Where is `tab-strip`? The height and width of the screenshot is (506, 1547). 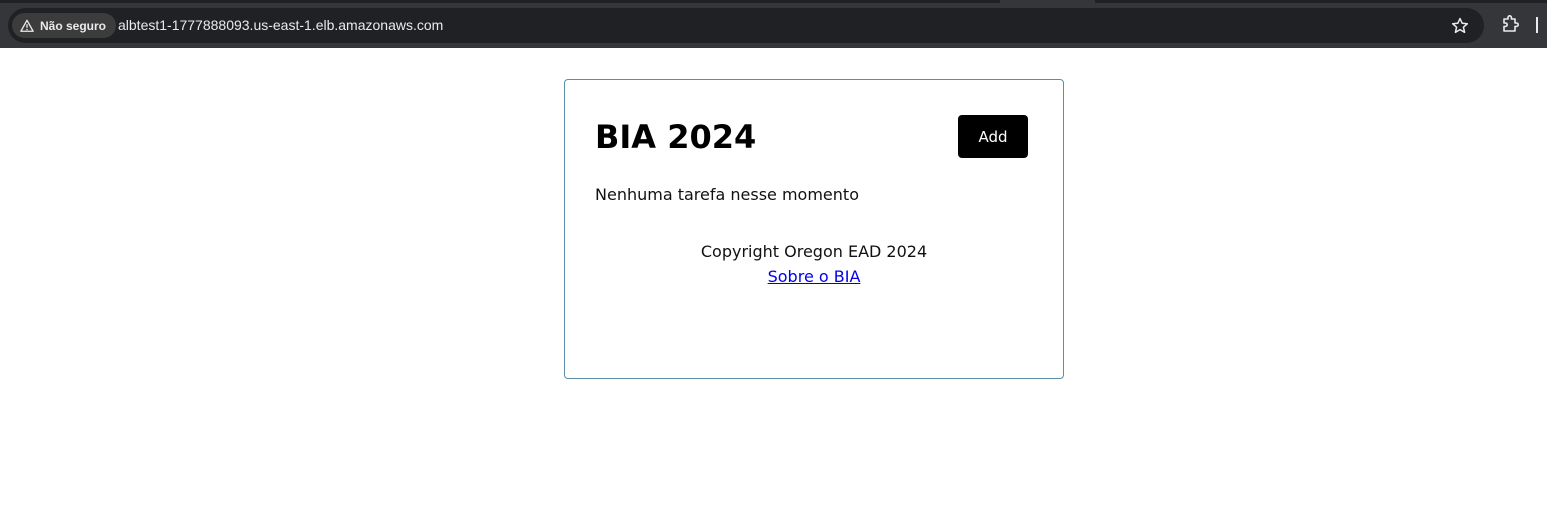
tab-strip is located at coordinates (773, 1).